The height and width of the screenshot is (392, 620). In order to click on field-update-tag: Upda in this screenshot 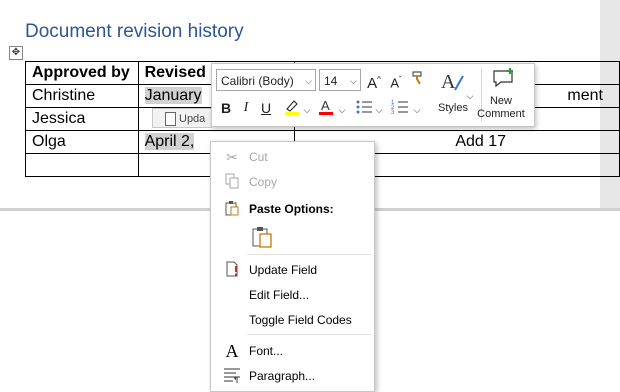, I will do `click(182, 118)`.